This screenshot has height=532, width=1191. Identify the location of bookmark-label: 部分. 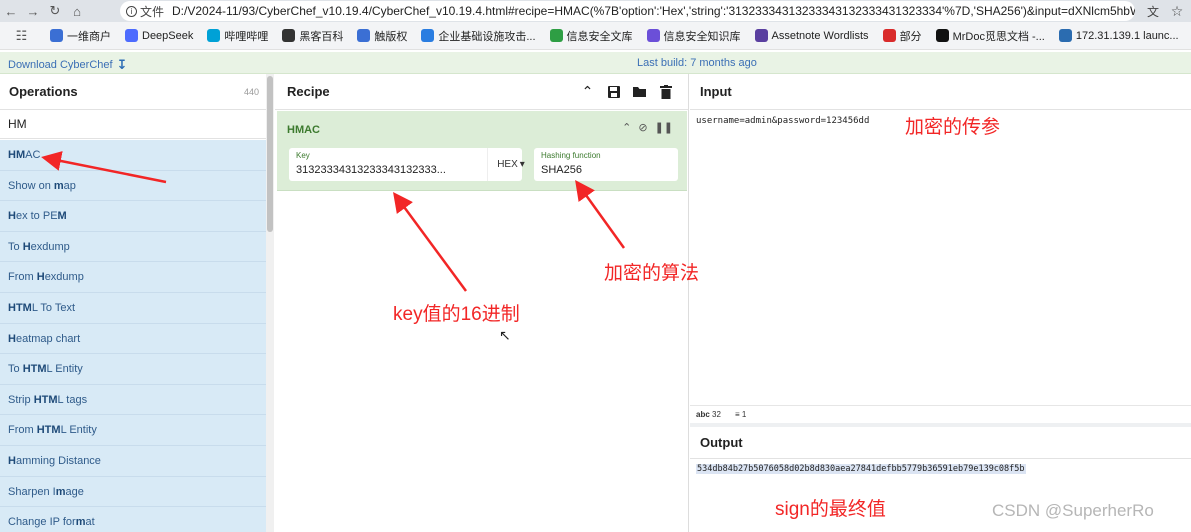
(910, 36).